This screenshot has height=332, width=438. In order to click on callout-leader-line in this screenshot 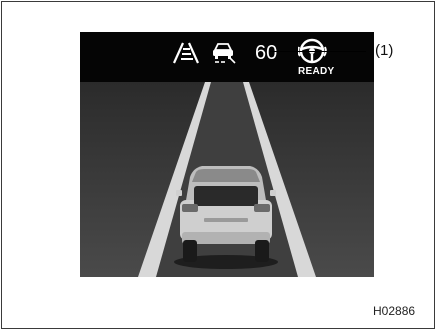, I will do `click(318, 51)`.